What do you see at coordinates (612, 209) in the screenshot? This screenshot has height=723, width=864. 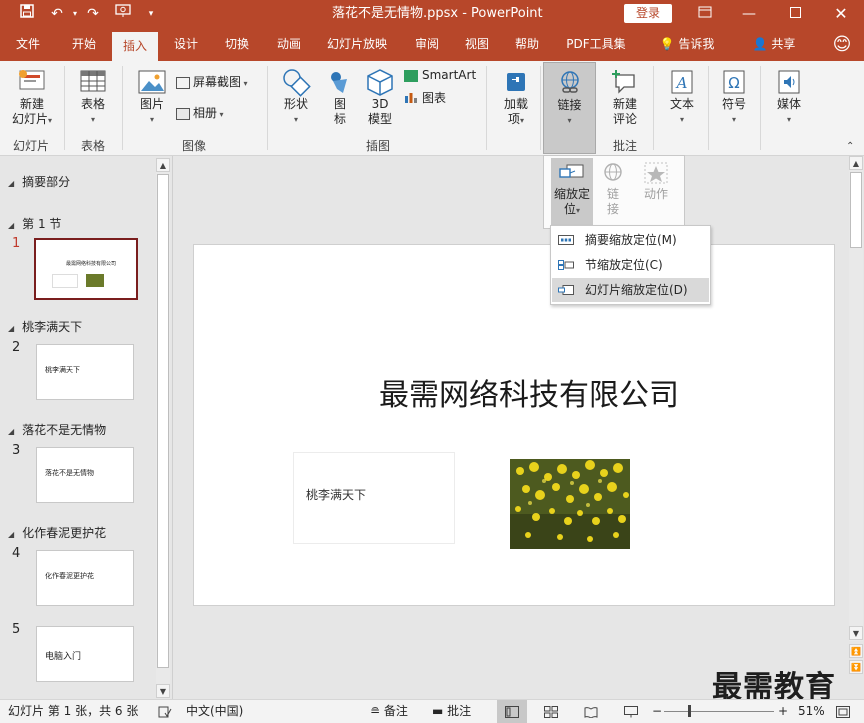 I see `hyperlink-label-2: 接` at bounding box center [612, 209].